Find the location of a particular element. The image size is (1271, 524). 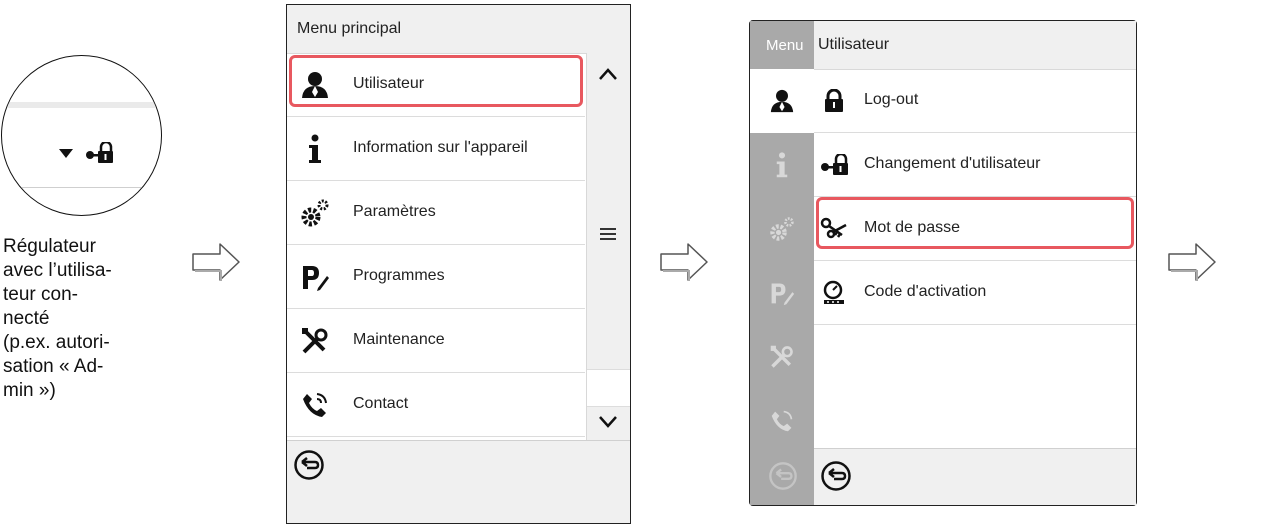

menu-item-label: Code d'activation is located at coordinates (925, 291).